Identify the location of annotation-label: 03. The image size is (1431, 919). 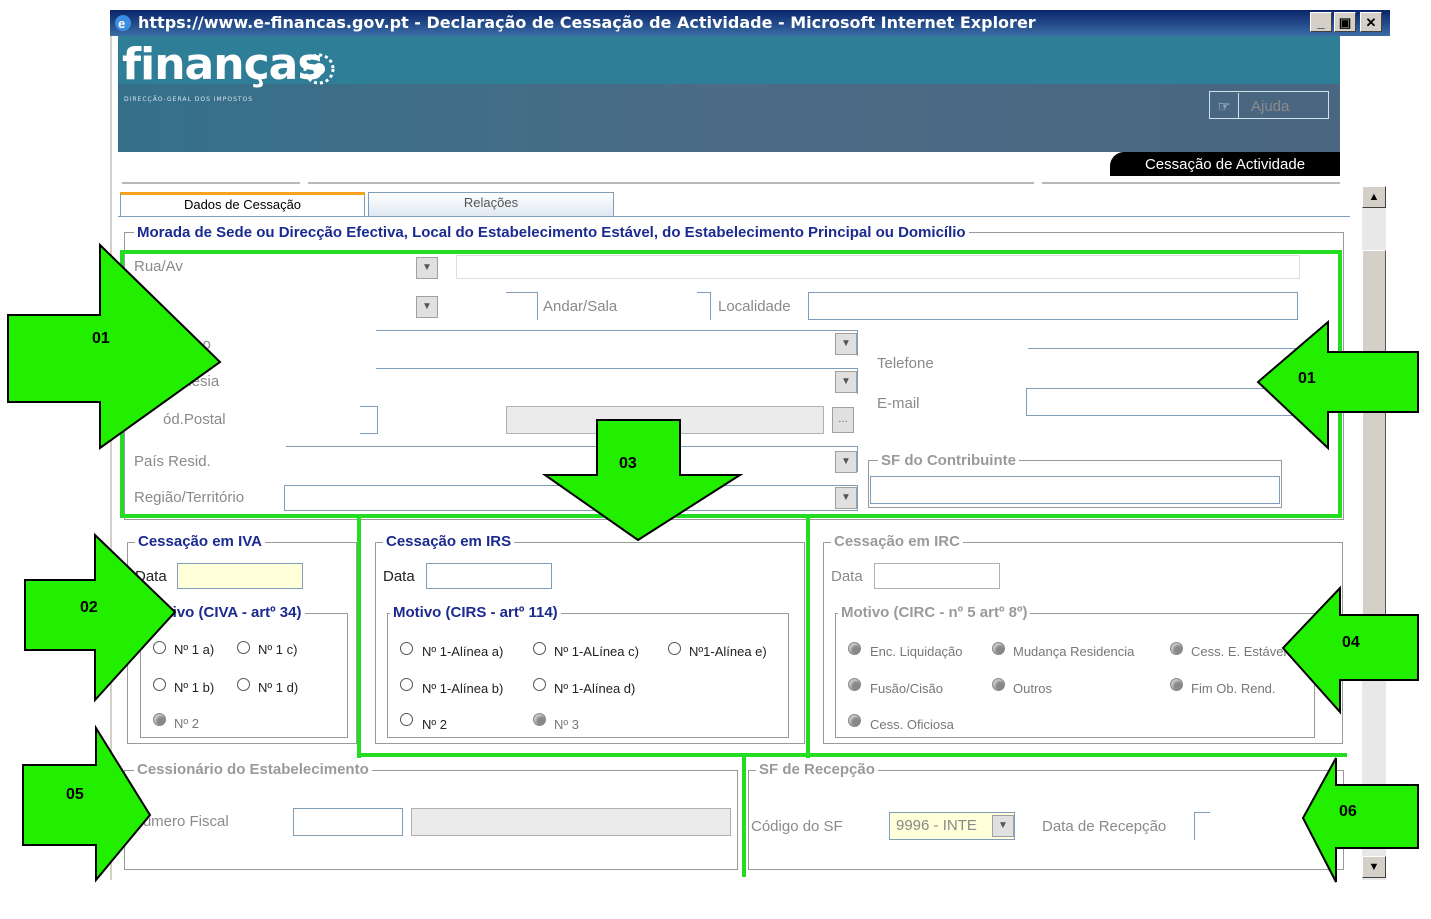
(628, 463).